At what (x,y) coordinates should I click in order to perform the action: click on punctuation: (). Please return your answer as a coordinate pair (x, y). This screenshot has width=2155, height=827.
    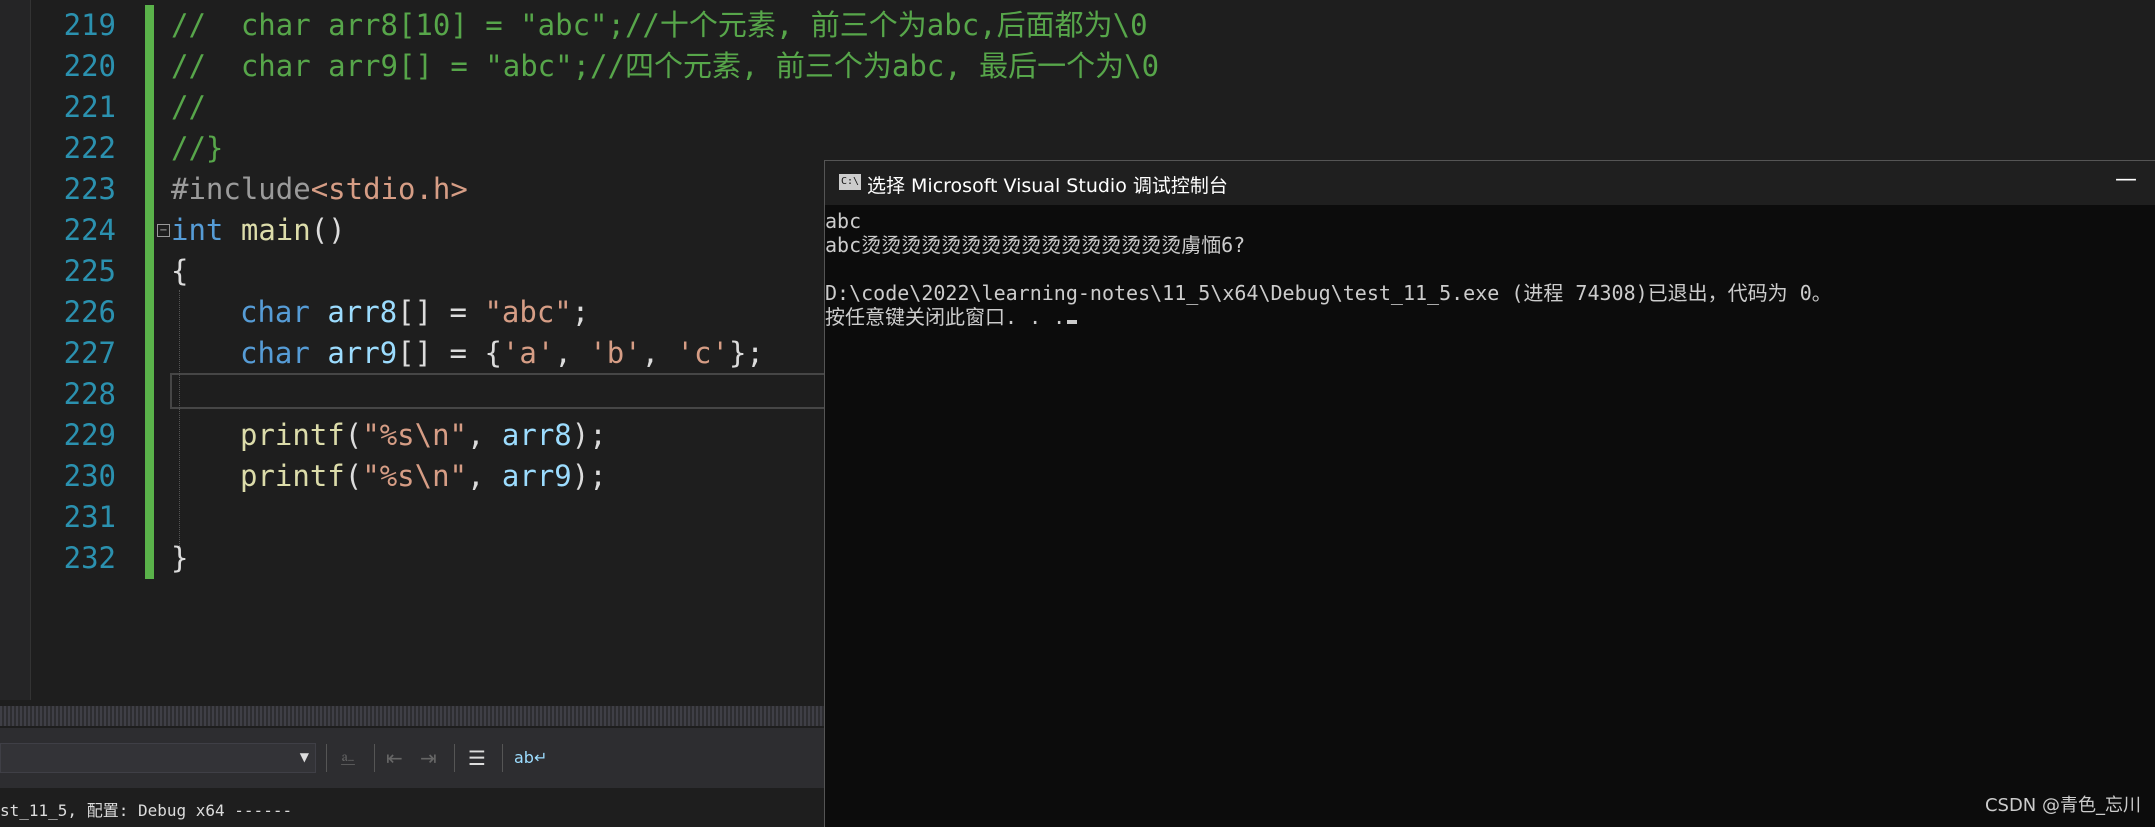
    Looking at the image, I should click on (328, 230).